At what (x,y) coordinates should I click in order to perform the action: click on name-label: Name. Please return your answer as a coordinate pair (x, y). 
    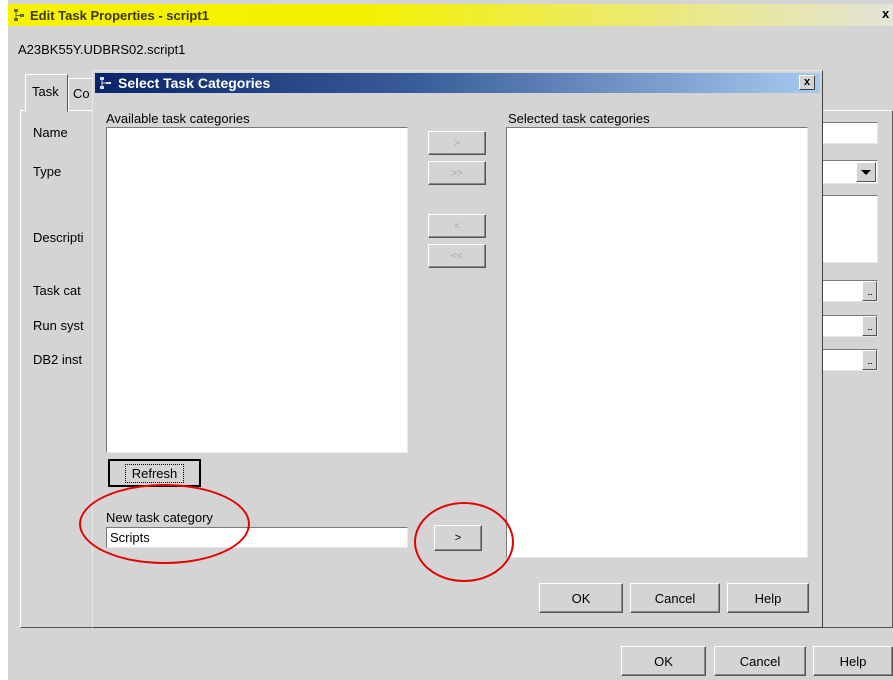
    Looking at the image, I should click on (50, 132).